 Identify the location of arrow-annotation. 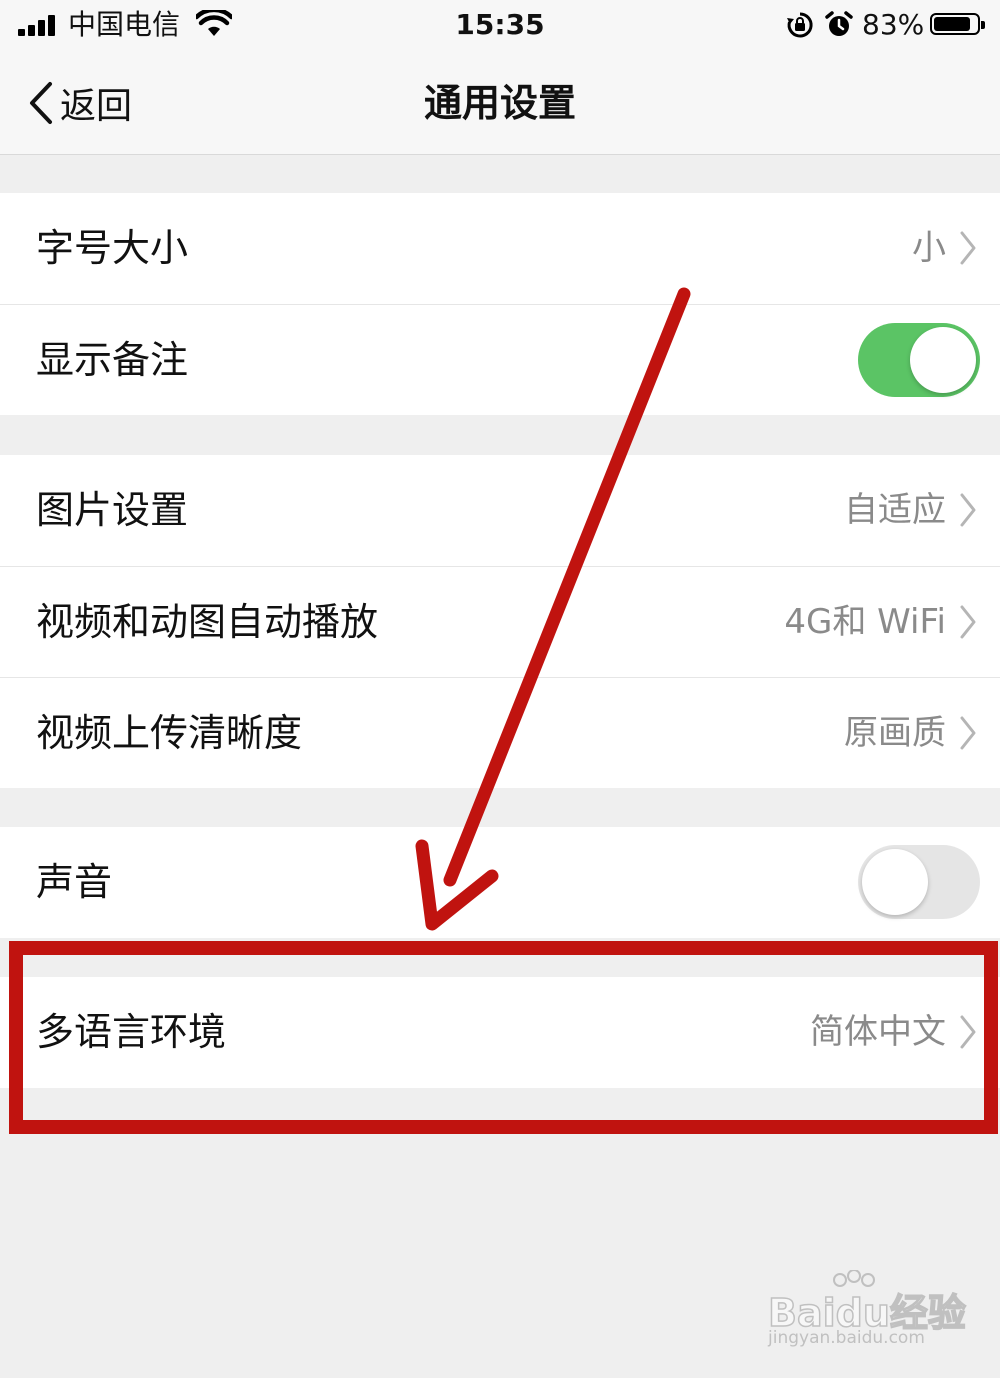
(553, 609).